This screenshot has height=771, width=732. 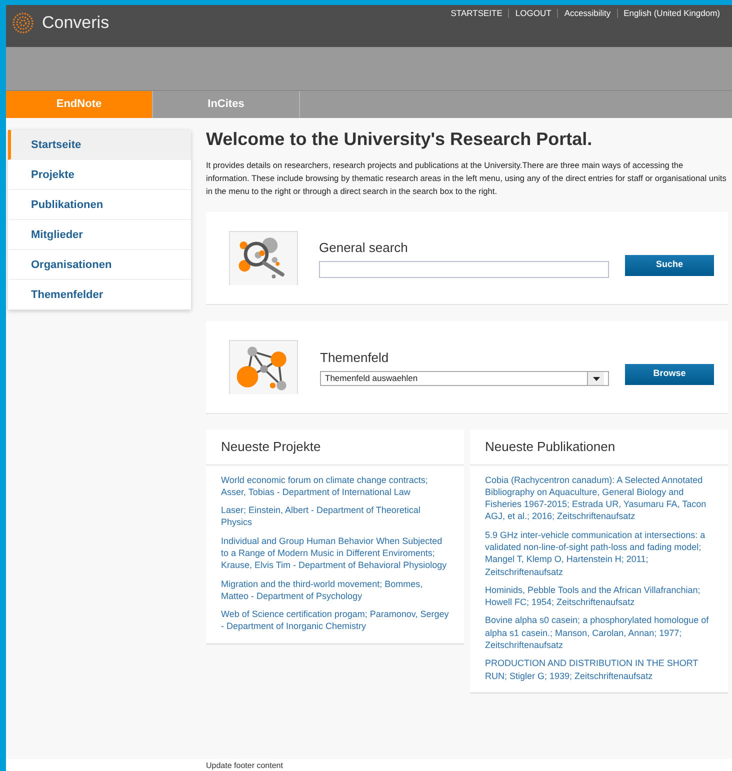 What do you see at coordinates (335, 516) in the screenshot?
I see `result-link: Laser; Einstein, Albert - Department of Theoretical Physics` at bounding box center [335, 516].